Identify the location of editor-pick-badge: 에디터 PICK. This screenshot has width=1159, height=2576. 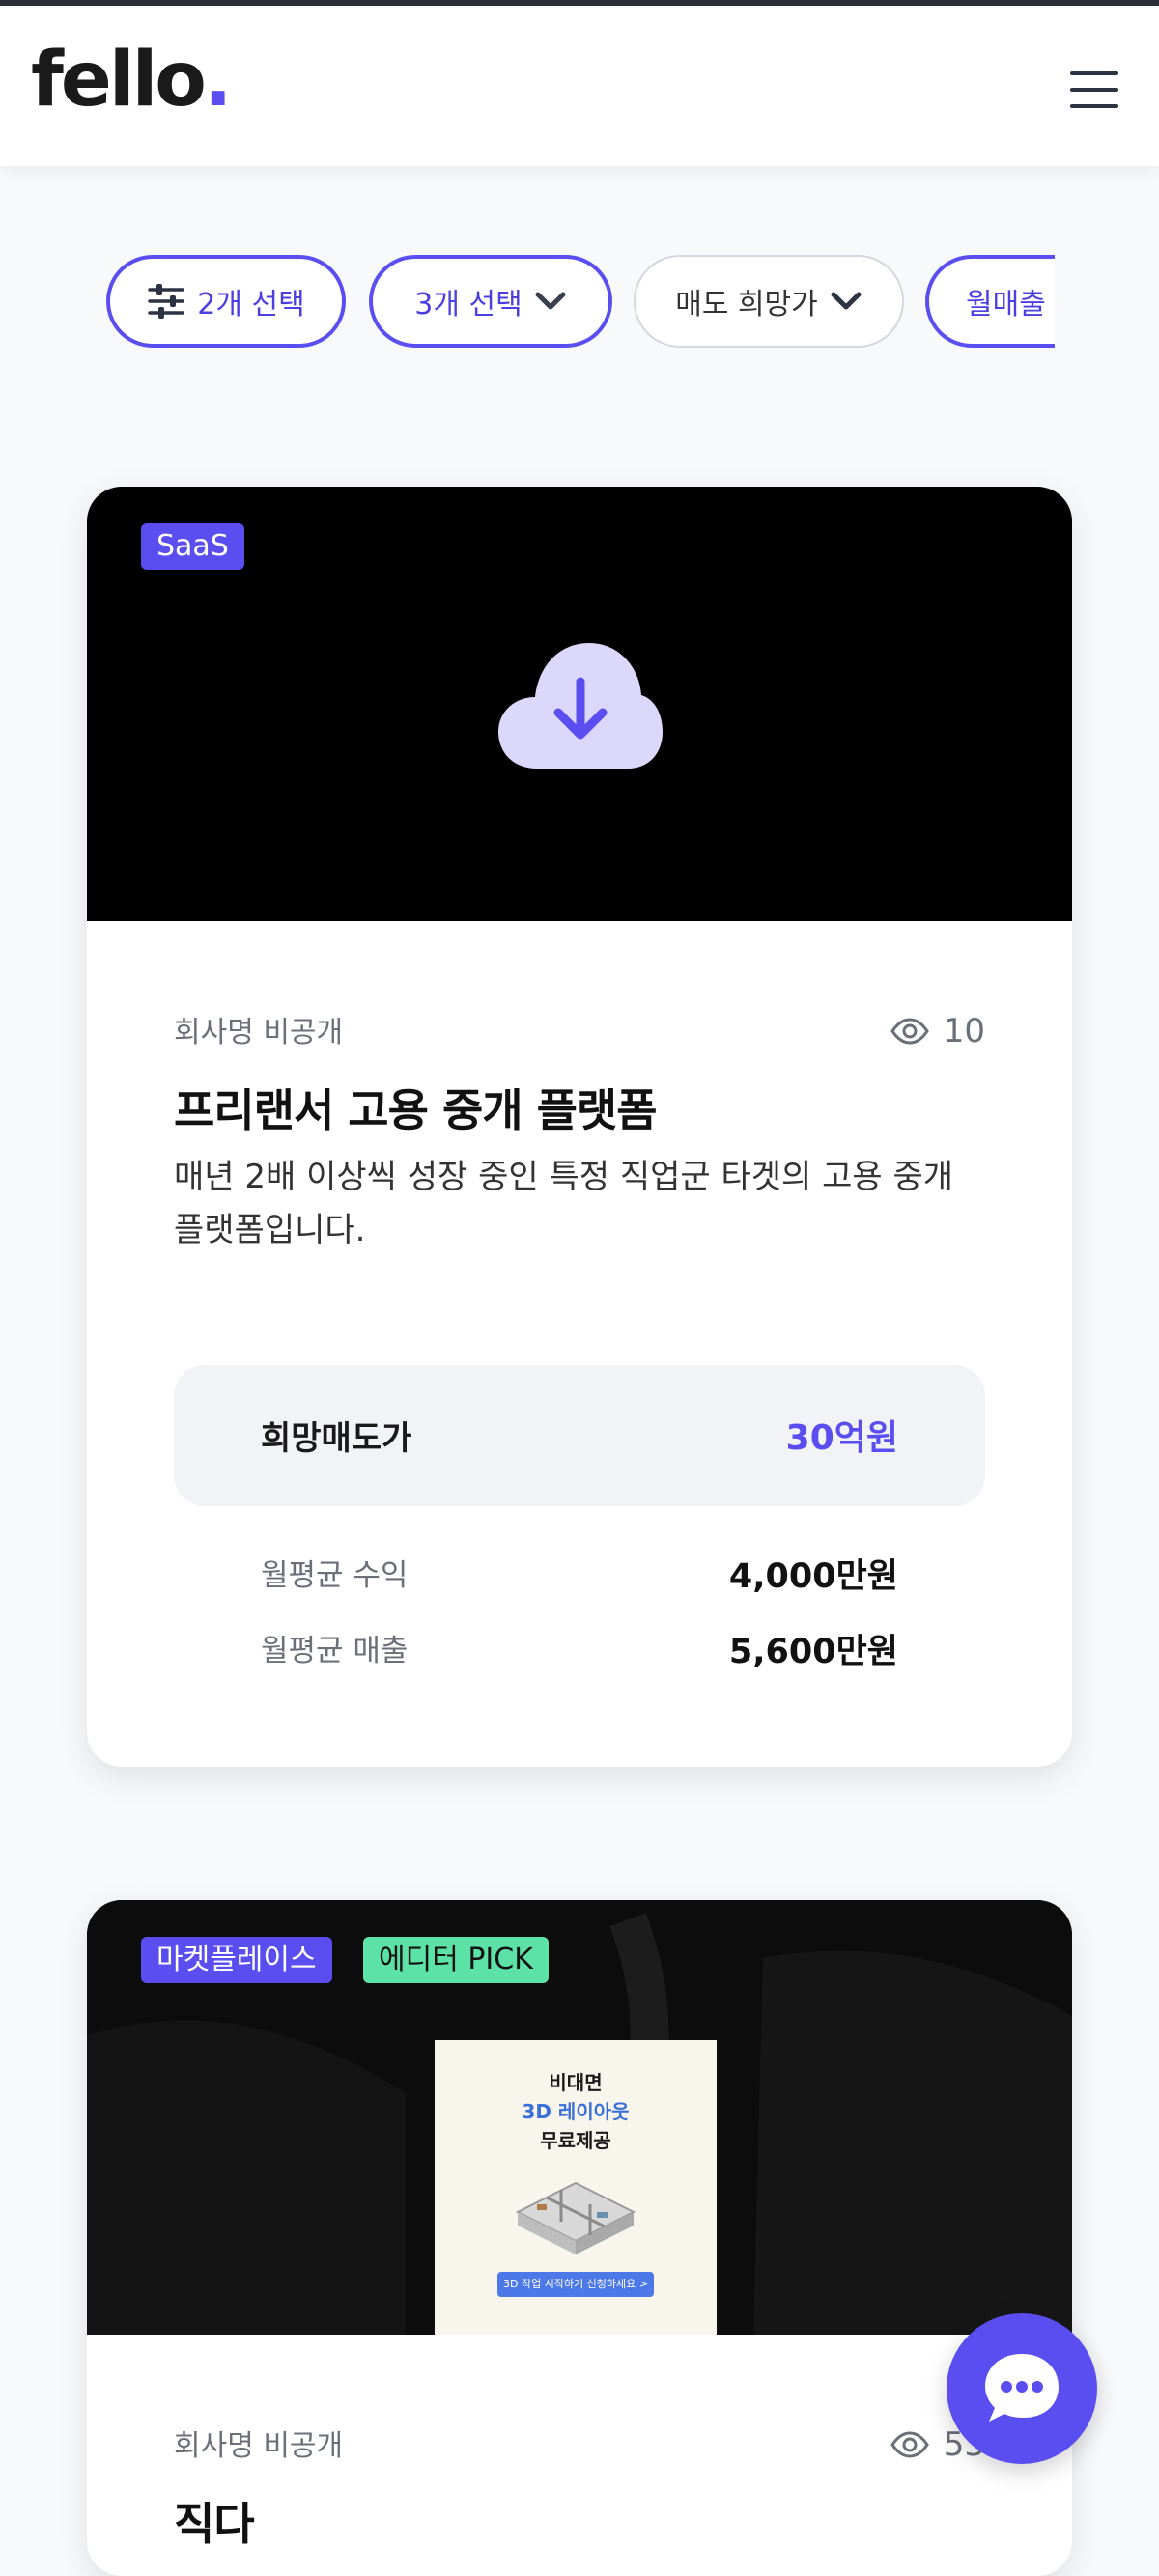
(456, 1960).